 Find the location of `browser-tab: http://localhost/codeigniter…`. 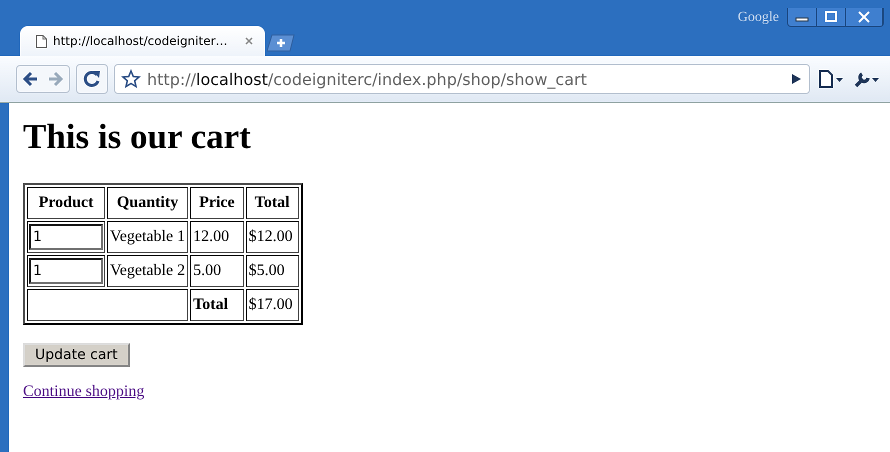

browser-tab: http://localhost/codeigniter… is located at coordinates (142, 41).